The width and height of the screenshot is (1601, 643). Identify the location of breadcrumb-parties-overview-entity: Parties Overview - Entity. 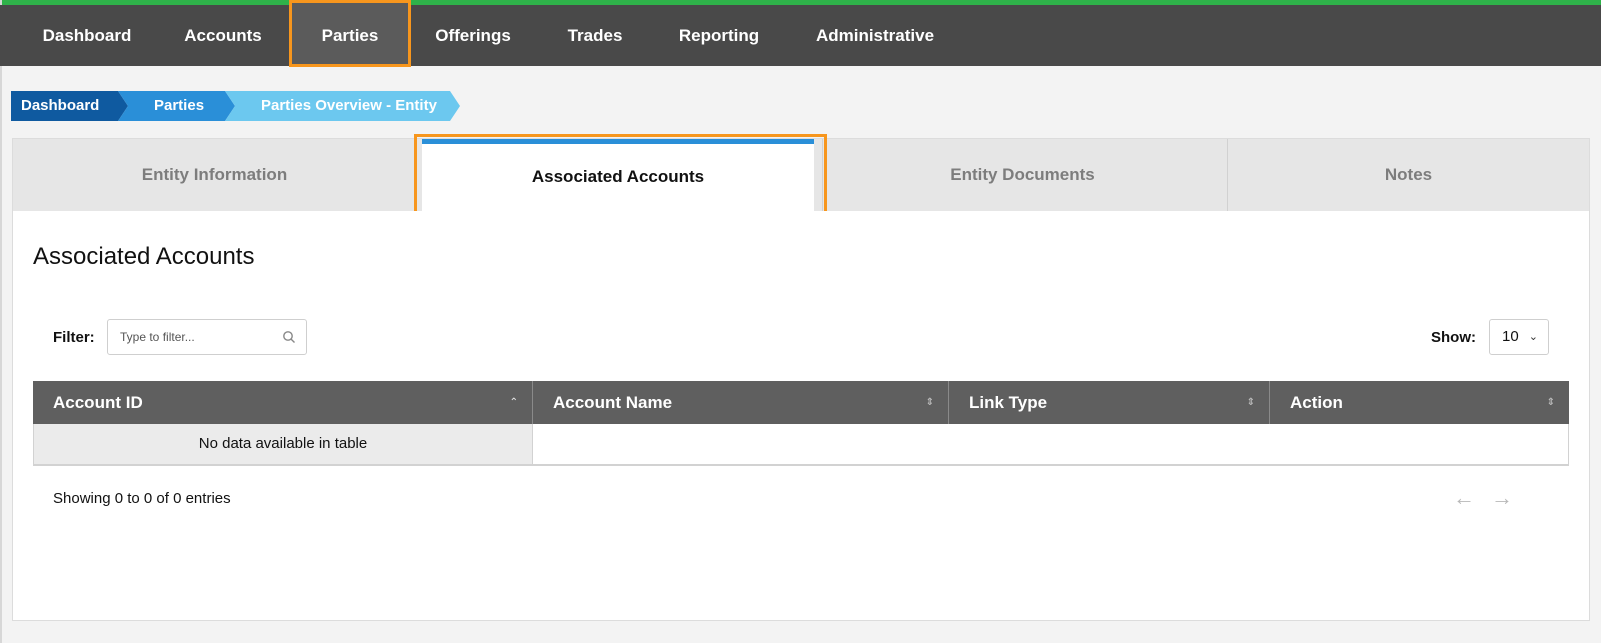
(342, 106).